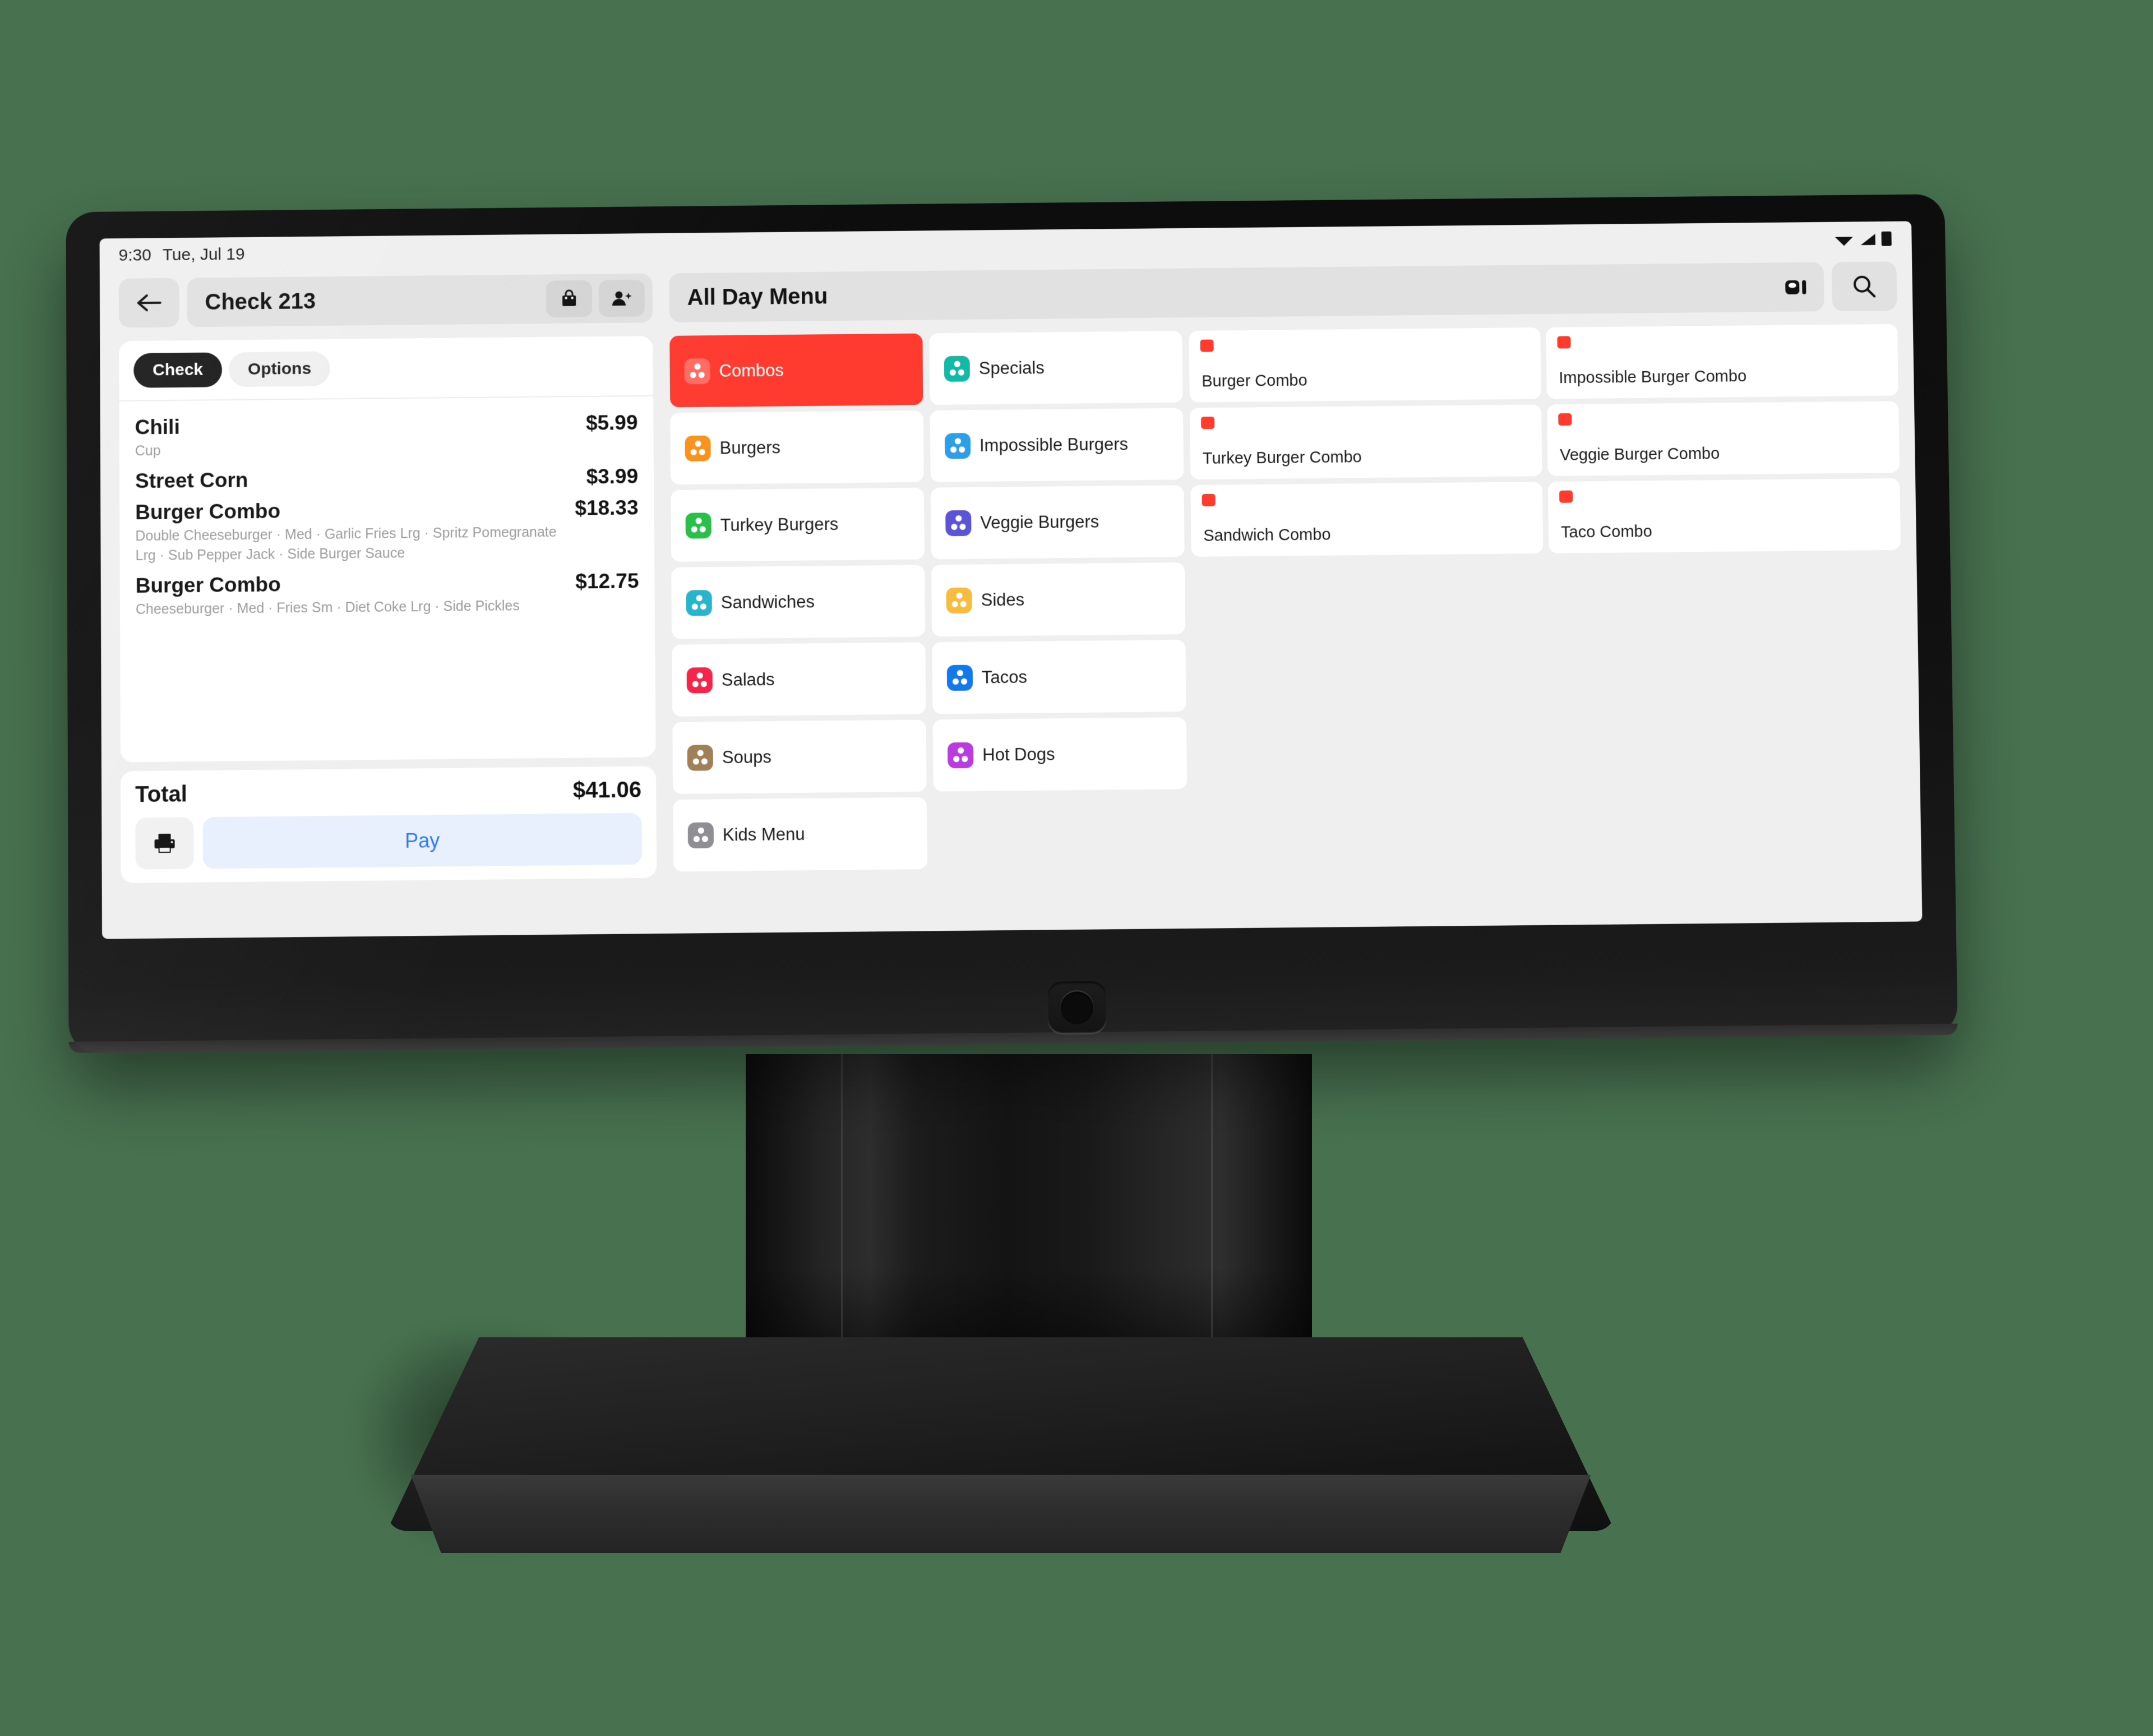 The height and width of the screenshot is (1736, 2153). I want to click on category-tile-tacos: Tacos, so click(1059, 676).